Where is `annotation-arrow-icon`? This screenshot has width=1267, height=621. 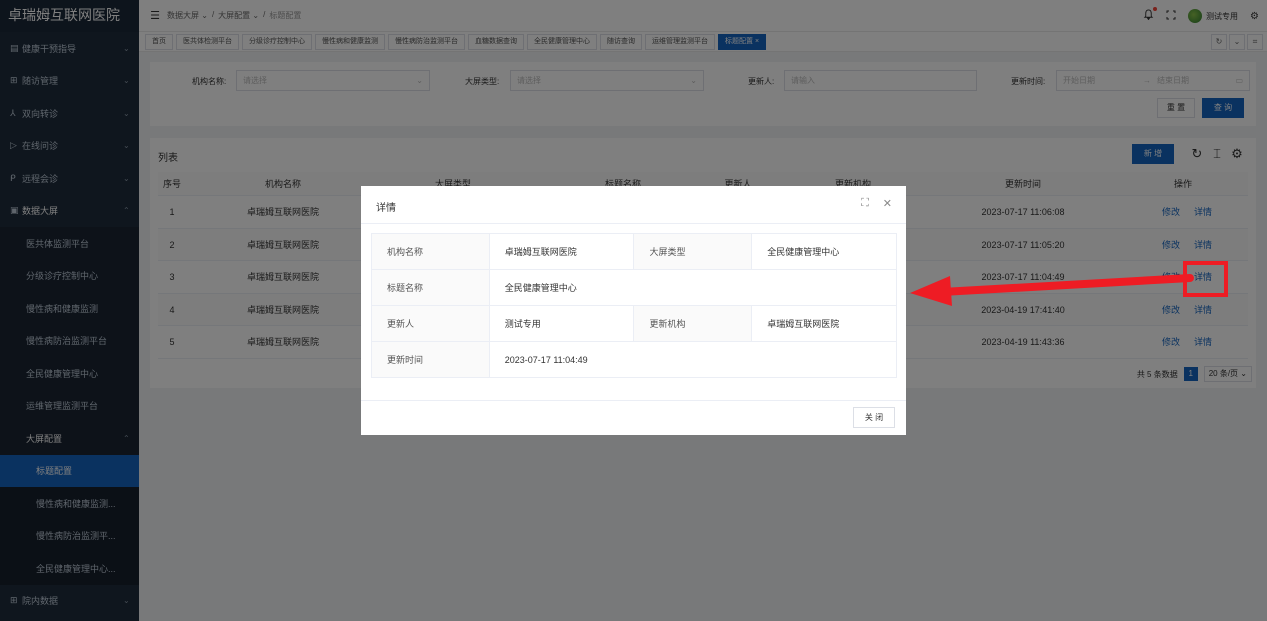
annotation-arrow-icon is located at coordinates (1052, 290).